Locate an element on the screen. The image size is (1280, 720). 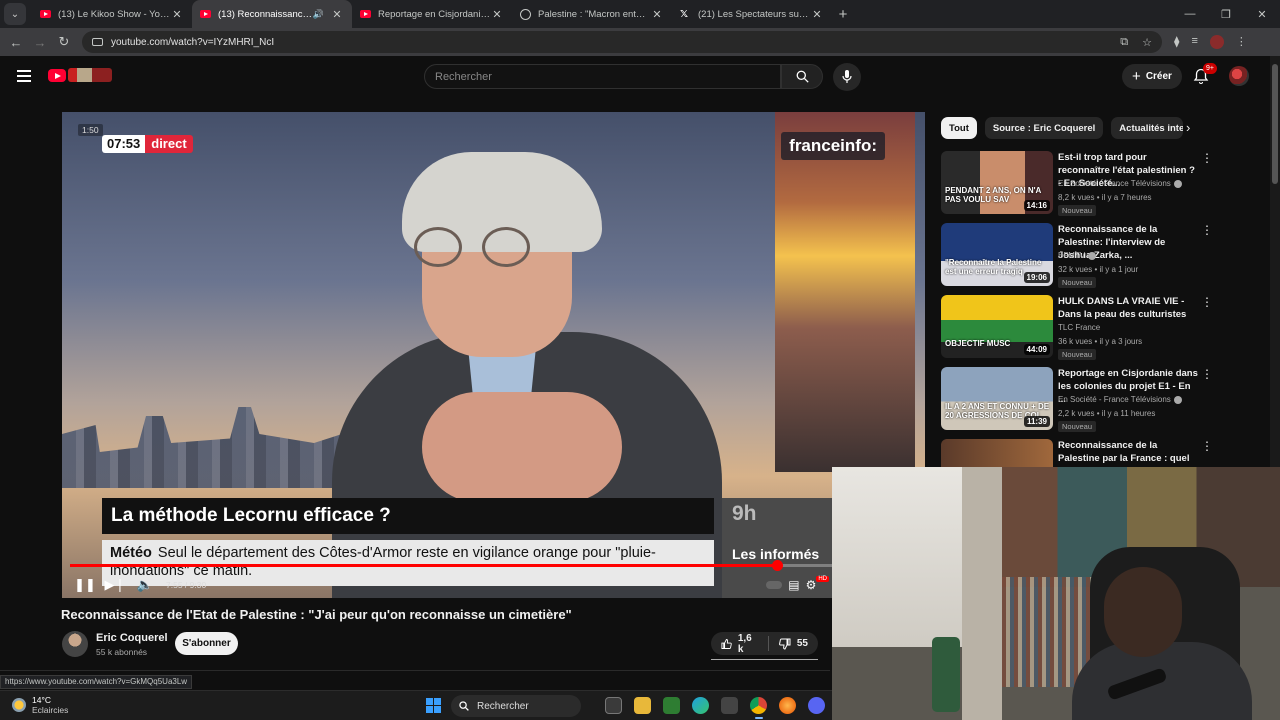
reload-icon: ↻ is located at coordinates (64, 42).